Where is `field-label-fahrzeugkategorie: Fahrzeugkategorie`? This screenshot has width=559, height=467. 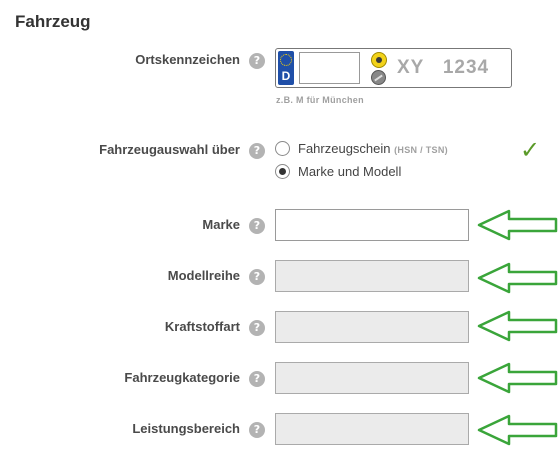 field-label-fahrzeugkategorie: Fahrzeugkategorie is located at coordinates (182, 377).